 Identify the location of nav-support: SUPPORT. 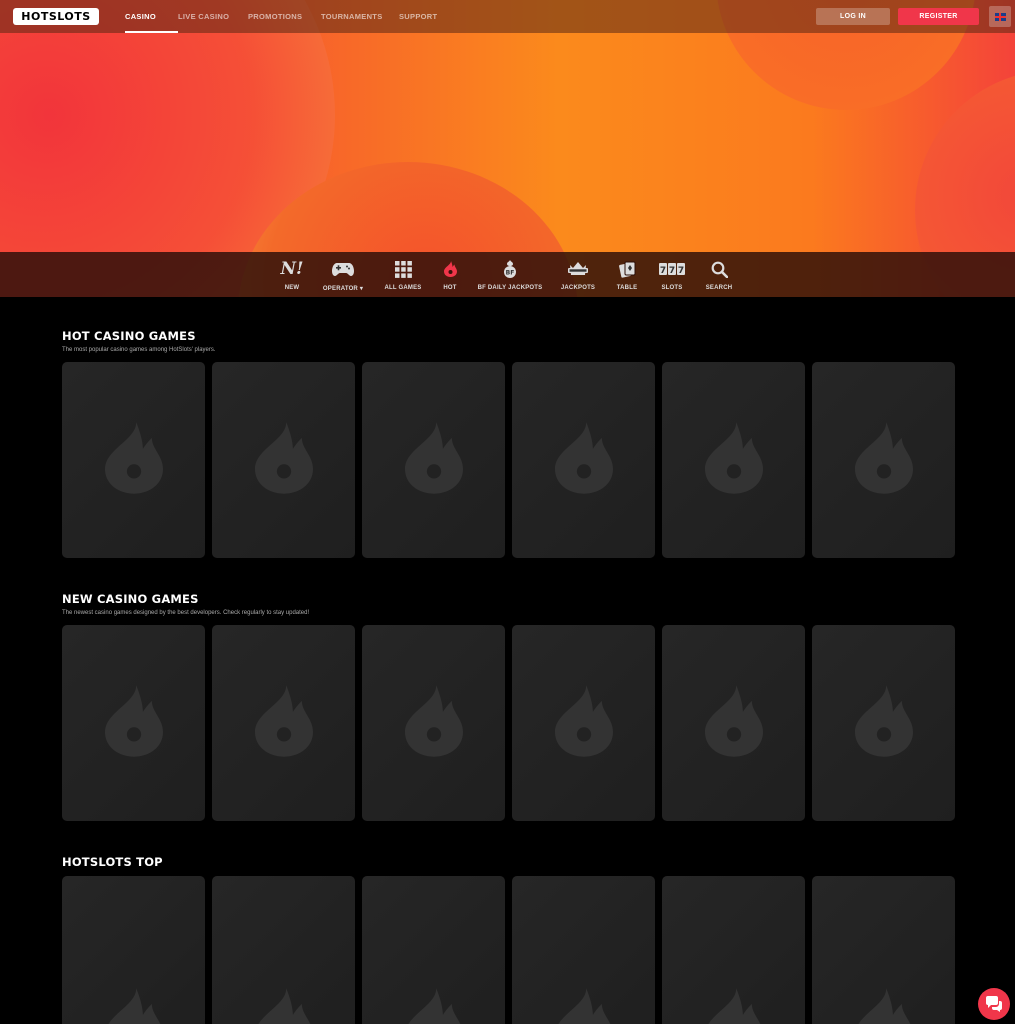
(429, 16).